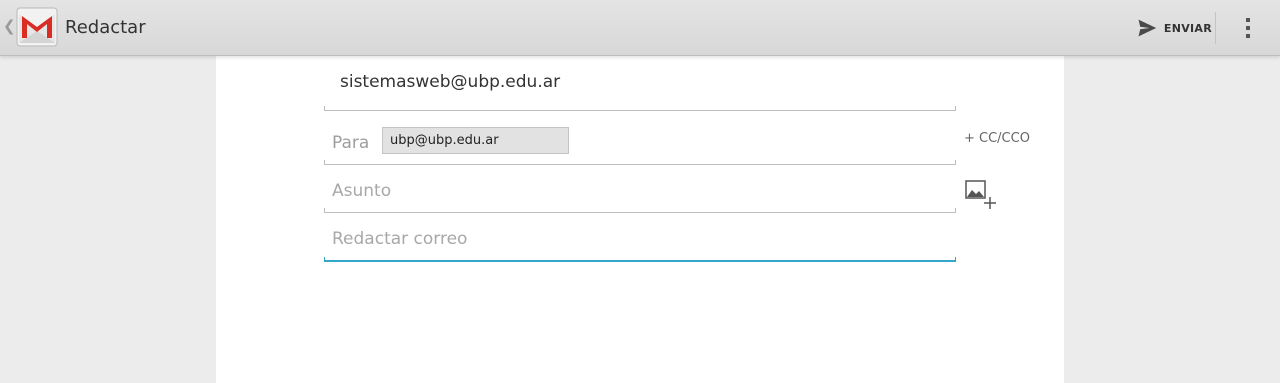 This screenshot has height=383, width=1280. What do you see at coordinates (475, 140) in the screenshot?
I see `recipient-chip: ubp@ubp.edu.ar` at bounding box center [475, 140].